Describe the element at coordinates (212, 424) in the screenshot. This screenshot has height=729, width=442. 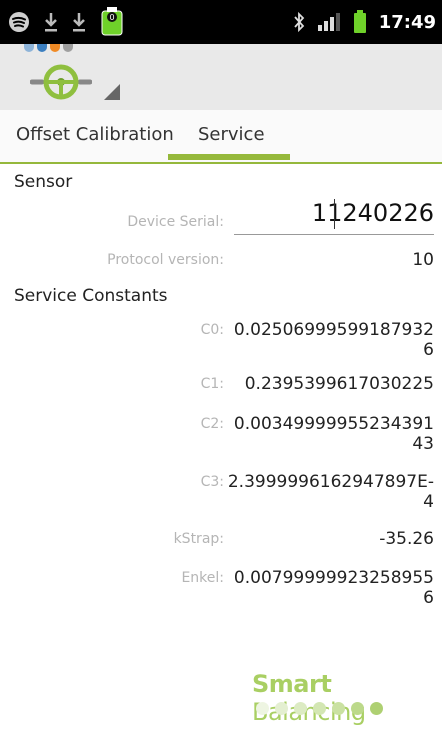
I see `c2-label: C2:` at that location.